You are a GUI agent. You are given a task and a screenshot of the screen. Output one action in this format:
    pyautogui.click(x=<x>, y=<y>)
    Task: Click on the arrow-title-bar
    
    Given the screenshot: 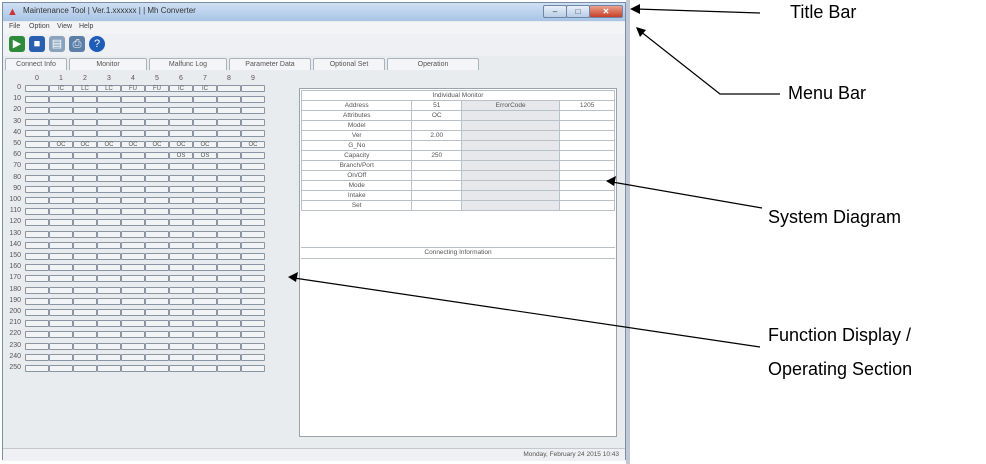 What is the action you would take?
    pyautogui.click(x=698, y=11)
    